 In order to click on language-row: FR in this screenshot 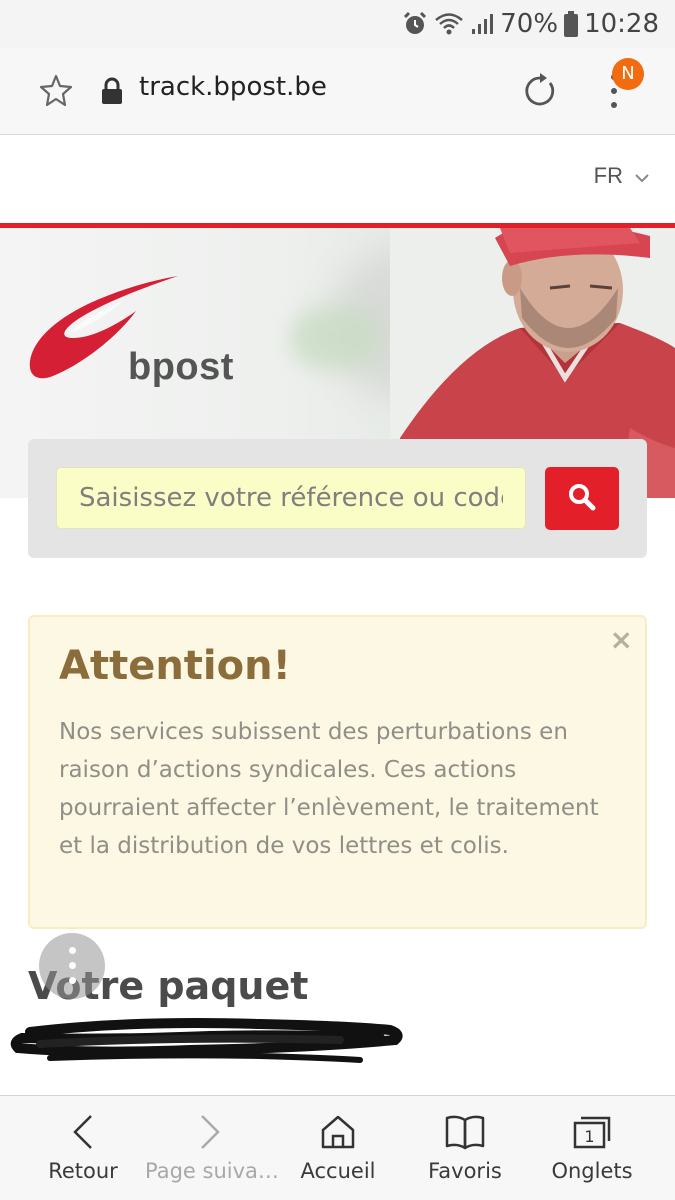, I will do `click(337, 179)`.